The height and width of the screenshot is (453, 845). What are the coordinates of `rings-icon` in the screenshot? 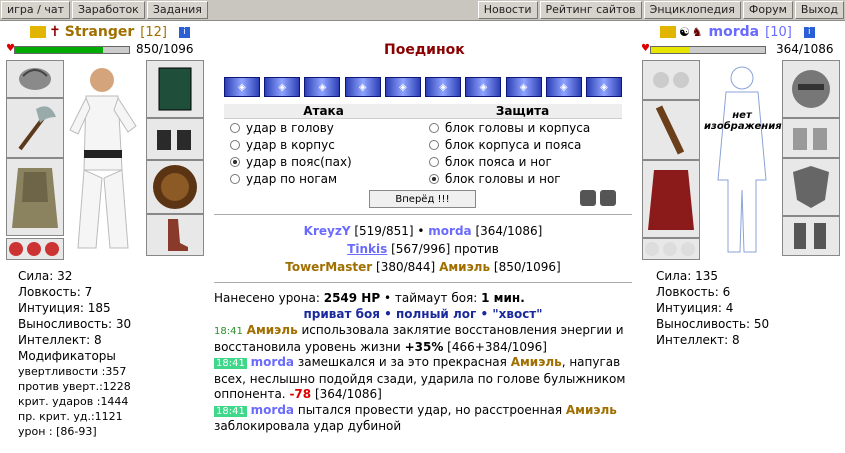 It's located at (670, 249).